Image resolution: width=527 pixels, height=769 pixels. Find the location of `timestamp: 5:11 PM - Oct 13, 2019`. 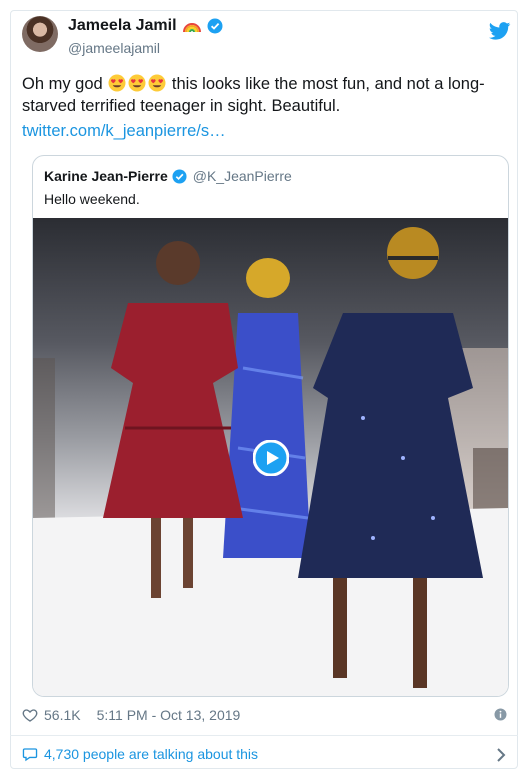

timestamp: 5:11 PM - Oct 13, 2019 is located at coordinates (169, 715).